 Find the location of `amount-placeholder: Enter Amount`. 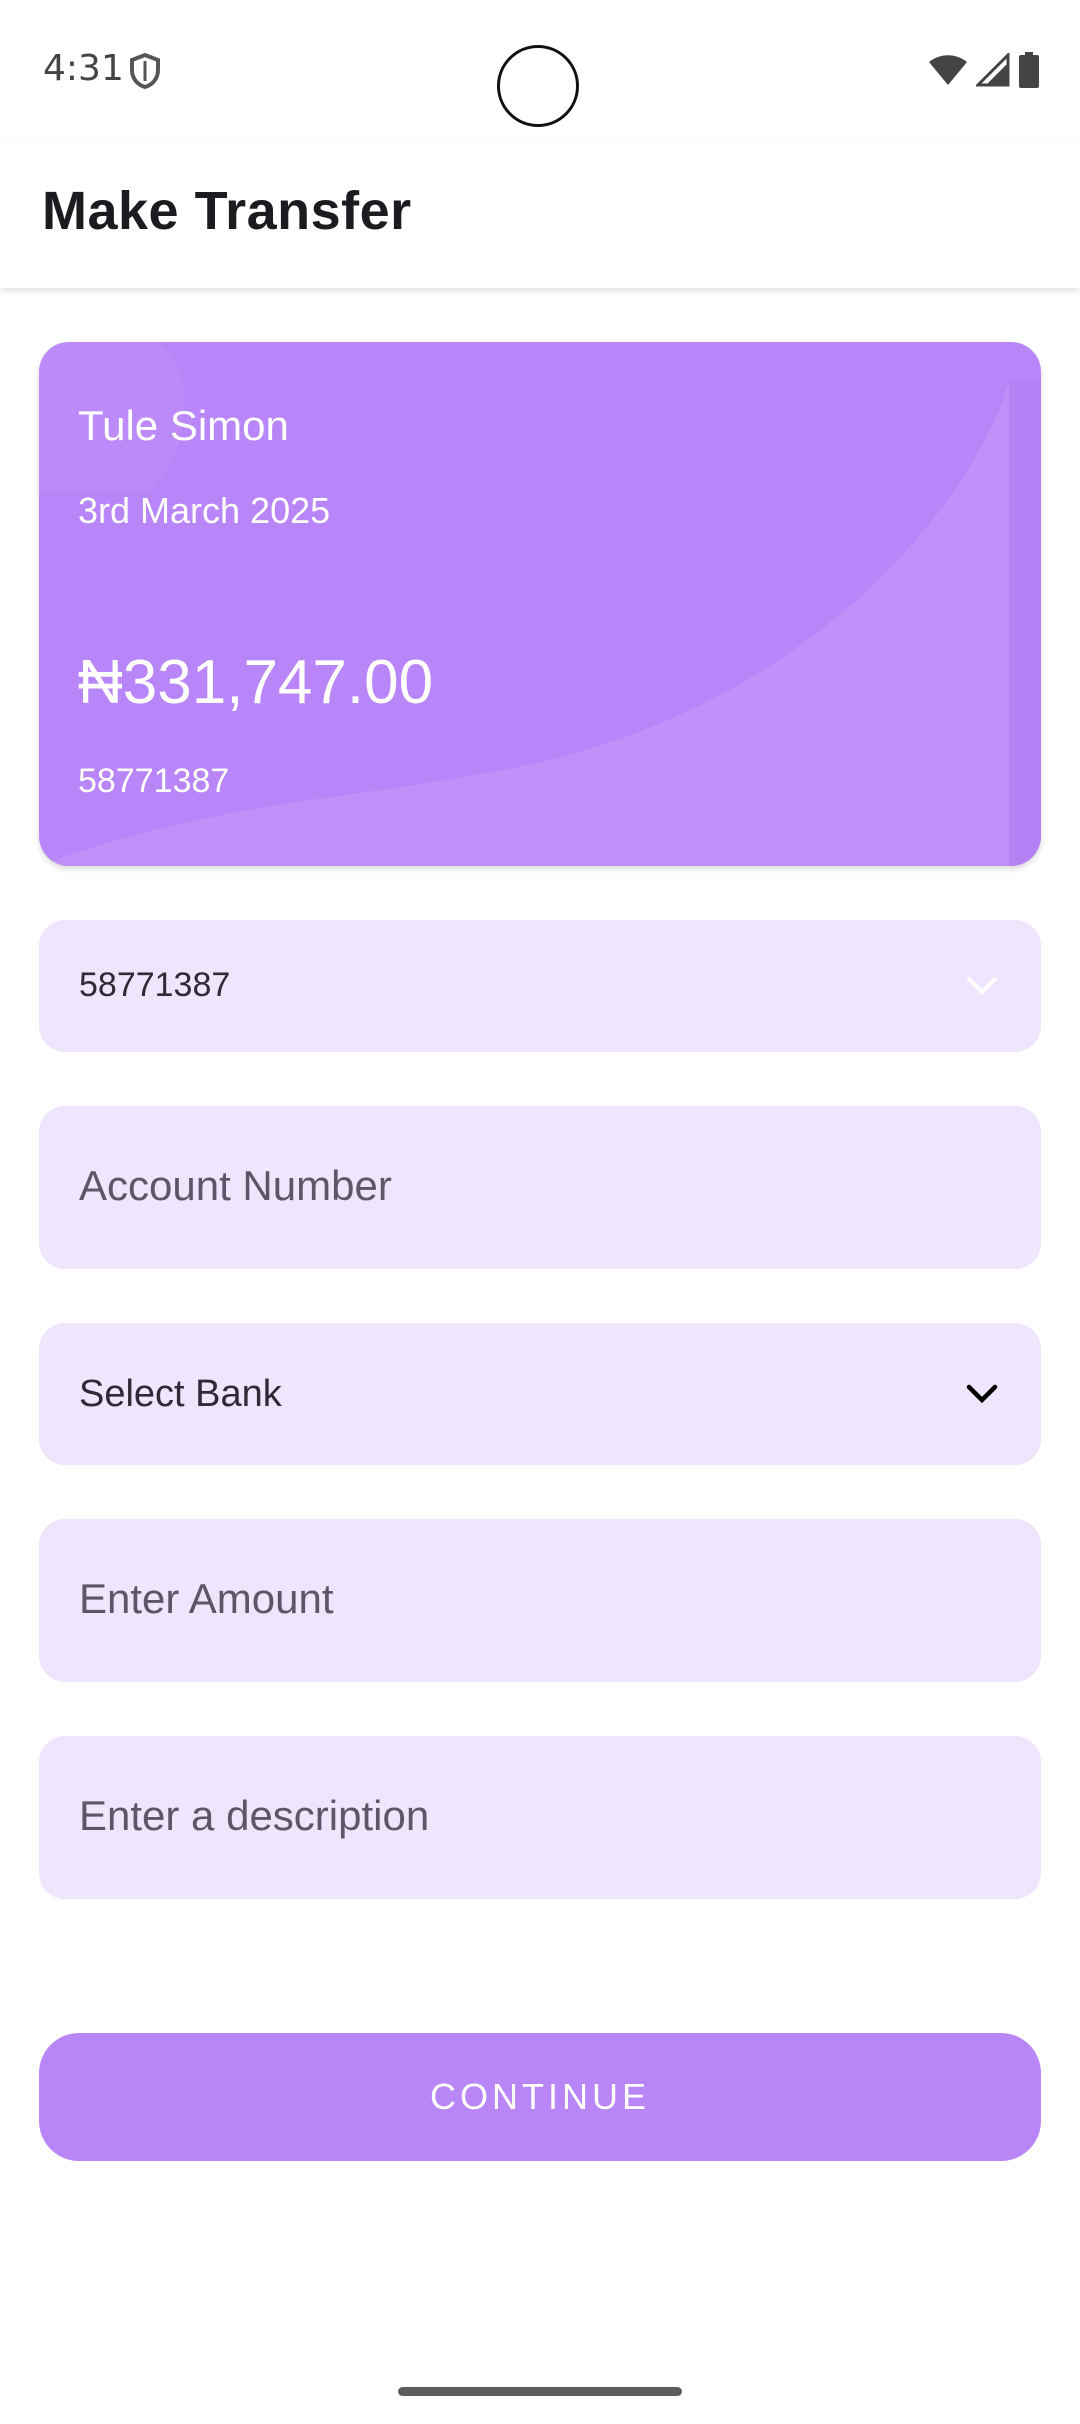

amount-placeholder: Enter Amount is located at coordinates (206, 1598).